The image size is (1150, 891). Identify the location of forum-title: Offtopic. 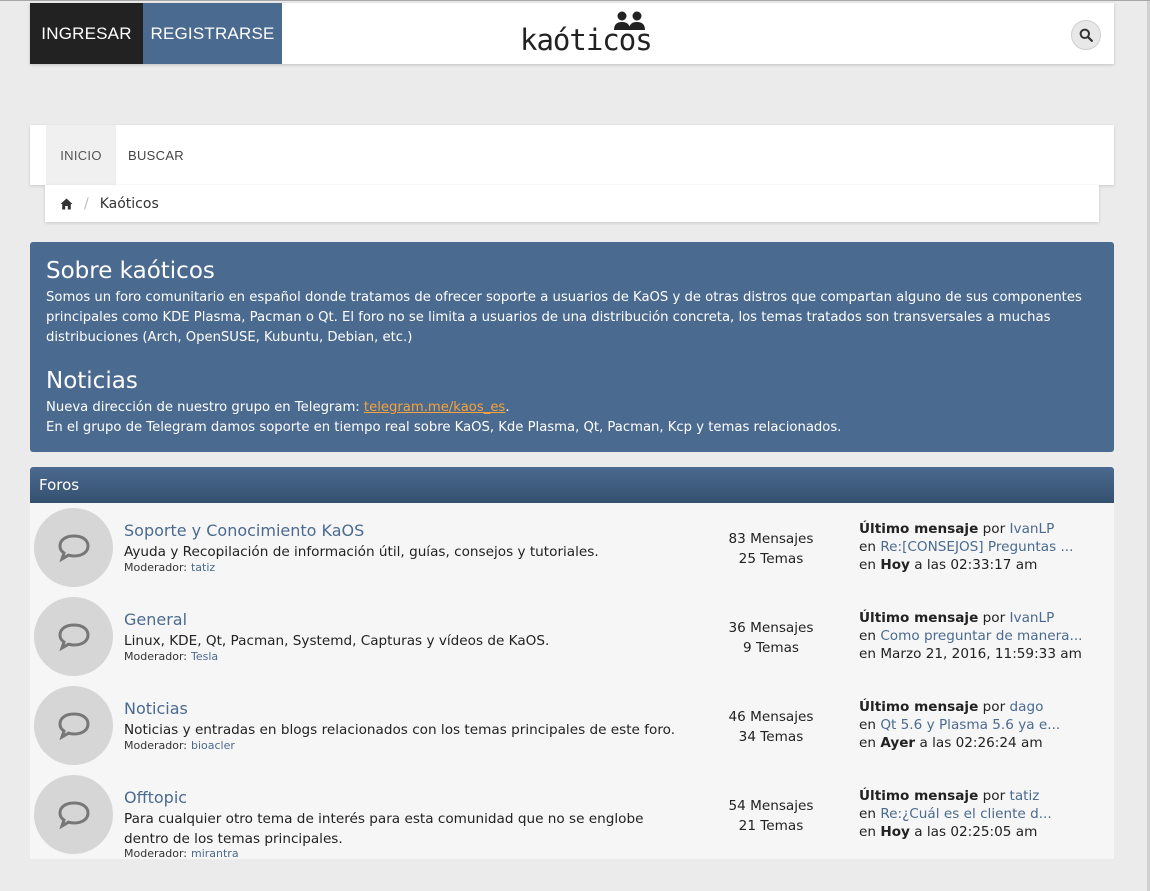
(155, 797).